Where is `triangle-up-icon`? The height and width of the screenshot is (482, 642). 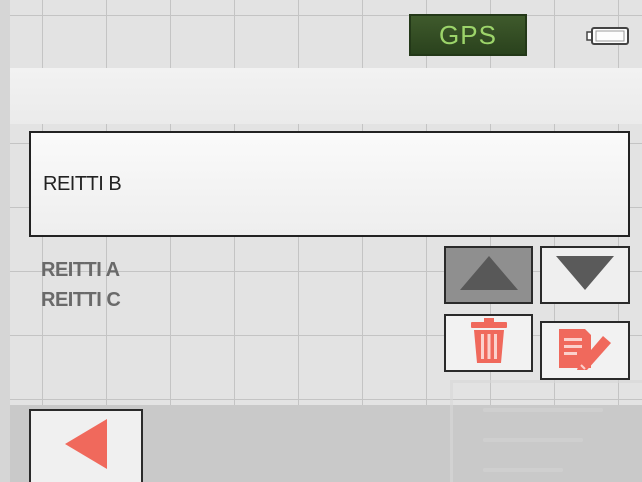 triangle-up-icon is located at coordinates (489, 275).